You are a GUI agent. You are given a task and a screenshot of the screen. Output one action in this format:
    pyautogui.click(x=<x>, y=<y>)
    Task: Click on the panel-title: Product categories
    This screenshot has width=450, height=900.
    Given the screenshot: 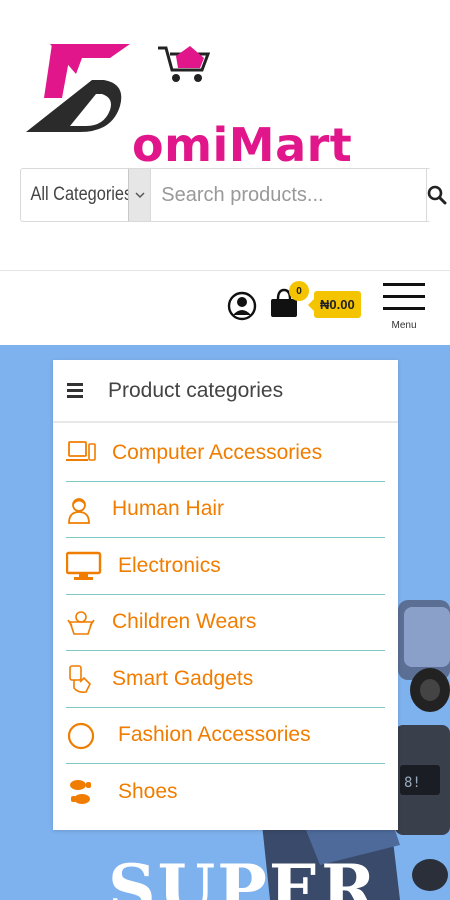 What is the action you would take?
    pyautogui.click(x=196, y=390)
    